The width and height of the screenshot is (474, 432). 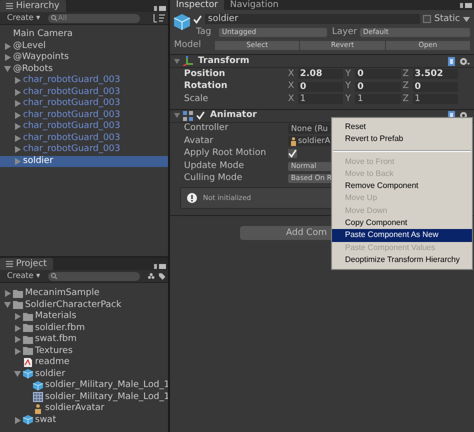 I want to click on project-item: soldier.fbm, so click(x=84, y=328).